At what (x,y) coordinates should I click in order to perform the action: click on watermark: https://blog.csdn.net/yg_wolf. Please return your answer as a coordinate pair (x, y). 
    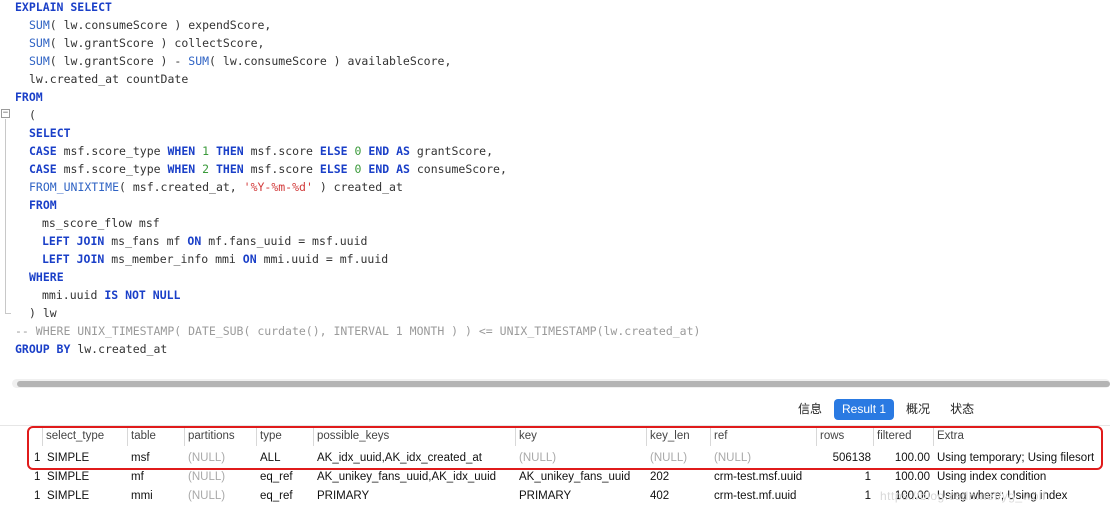
    Looking at the image, I should click on (963, 496).